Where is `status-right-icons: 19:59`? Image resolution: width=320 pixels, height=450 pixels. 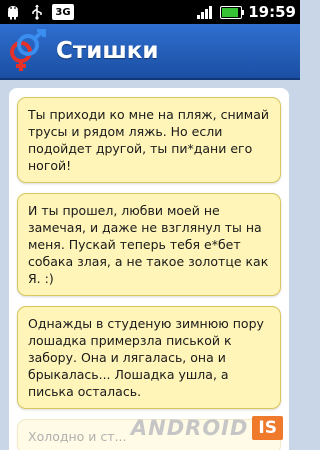
status-right-icons: 19:59 is located at coordinates (246, 12).